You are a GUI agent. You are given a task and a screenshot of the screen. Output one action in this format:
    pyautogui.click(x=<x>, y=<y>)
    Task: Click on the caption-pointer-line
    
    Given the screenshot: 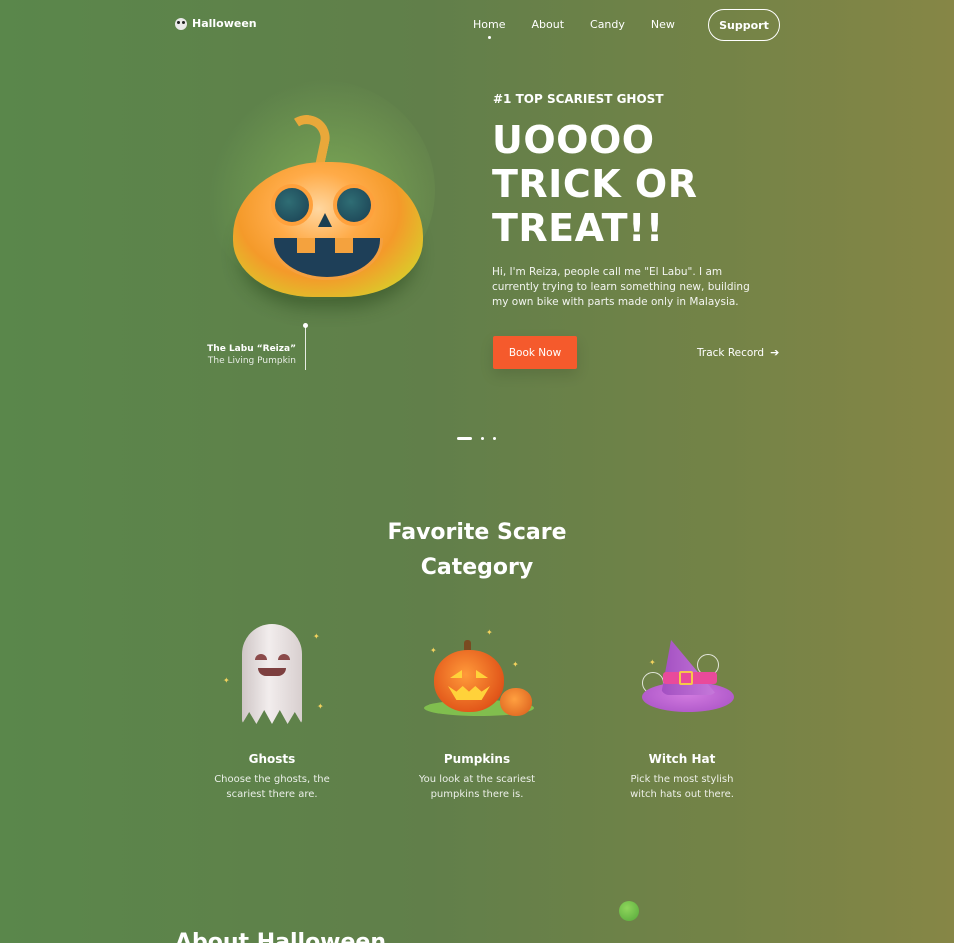 What is the action you would take?
    pyautogui.click(x=305, y=347)
    